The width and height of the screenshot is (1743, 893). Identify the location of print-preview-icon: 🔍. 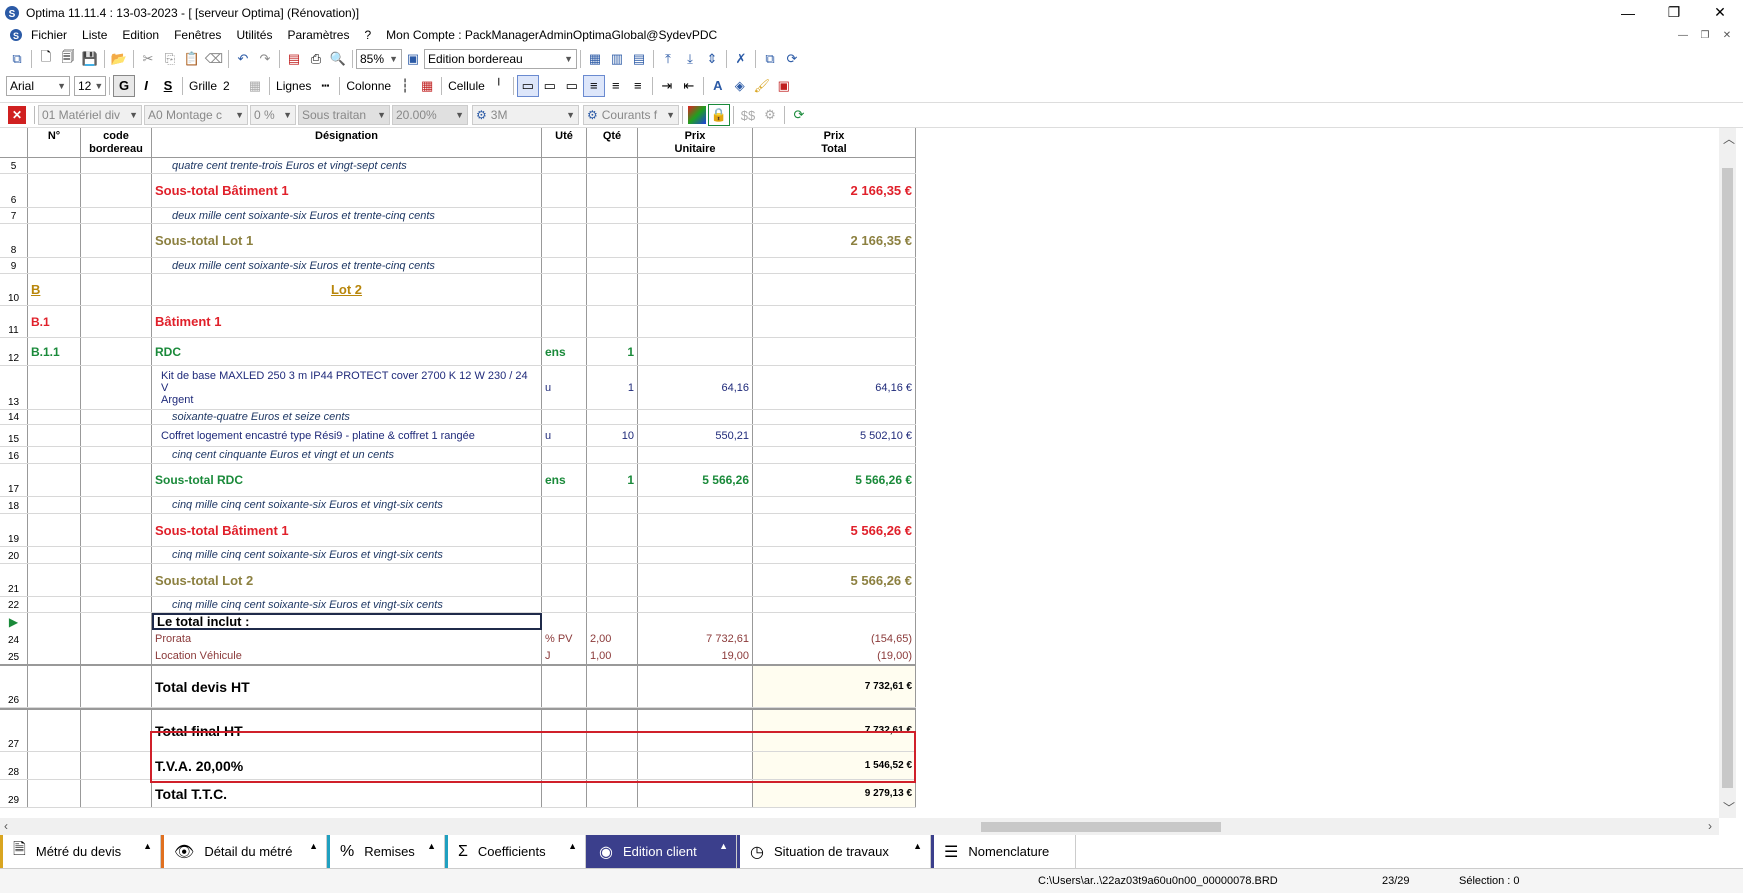
(338, 59).